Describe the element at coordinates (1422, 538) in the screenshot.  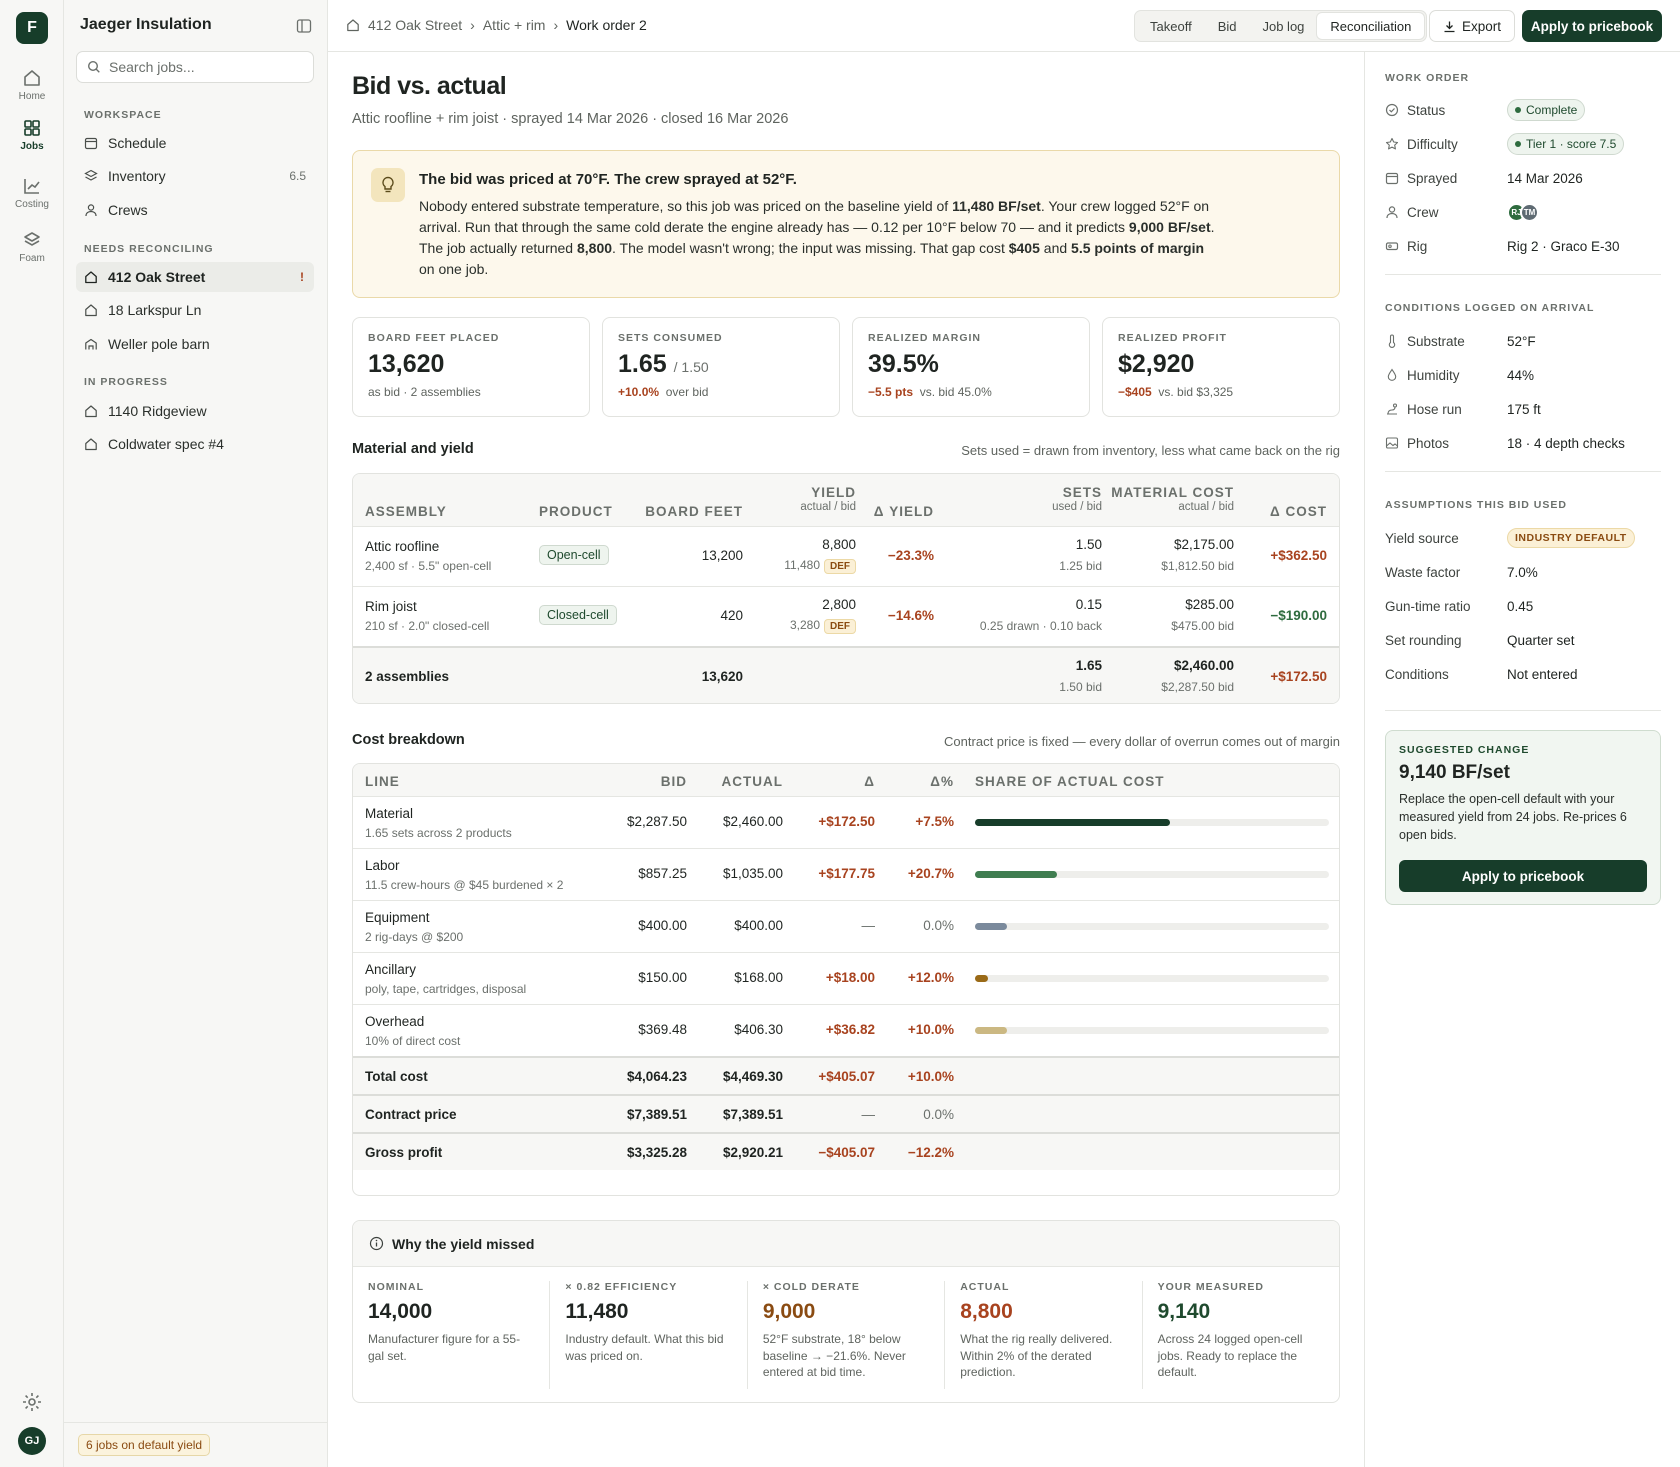
I see `yield-source-key: Yield source` at that location.